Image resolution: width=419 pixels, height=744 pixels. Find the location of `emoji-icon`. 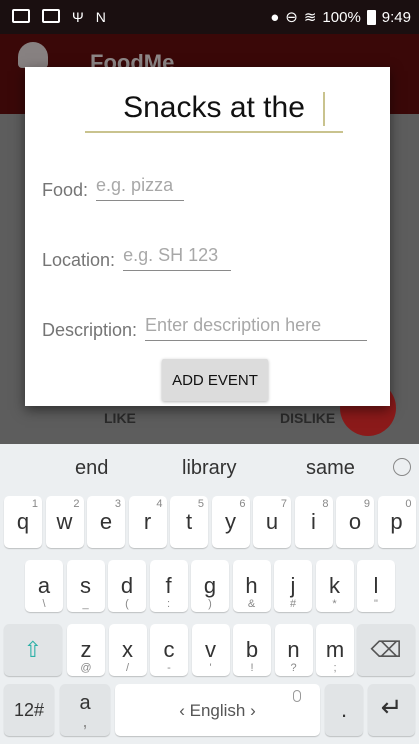

emoji-icon is located at coordinates (402, 467).